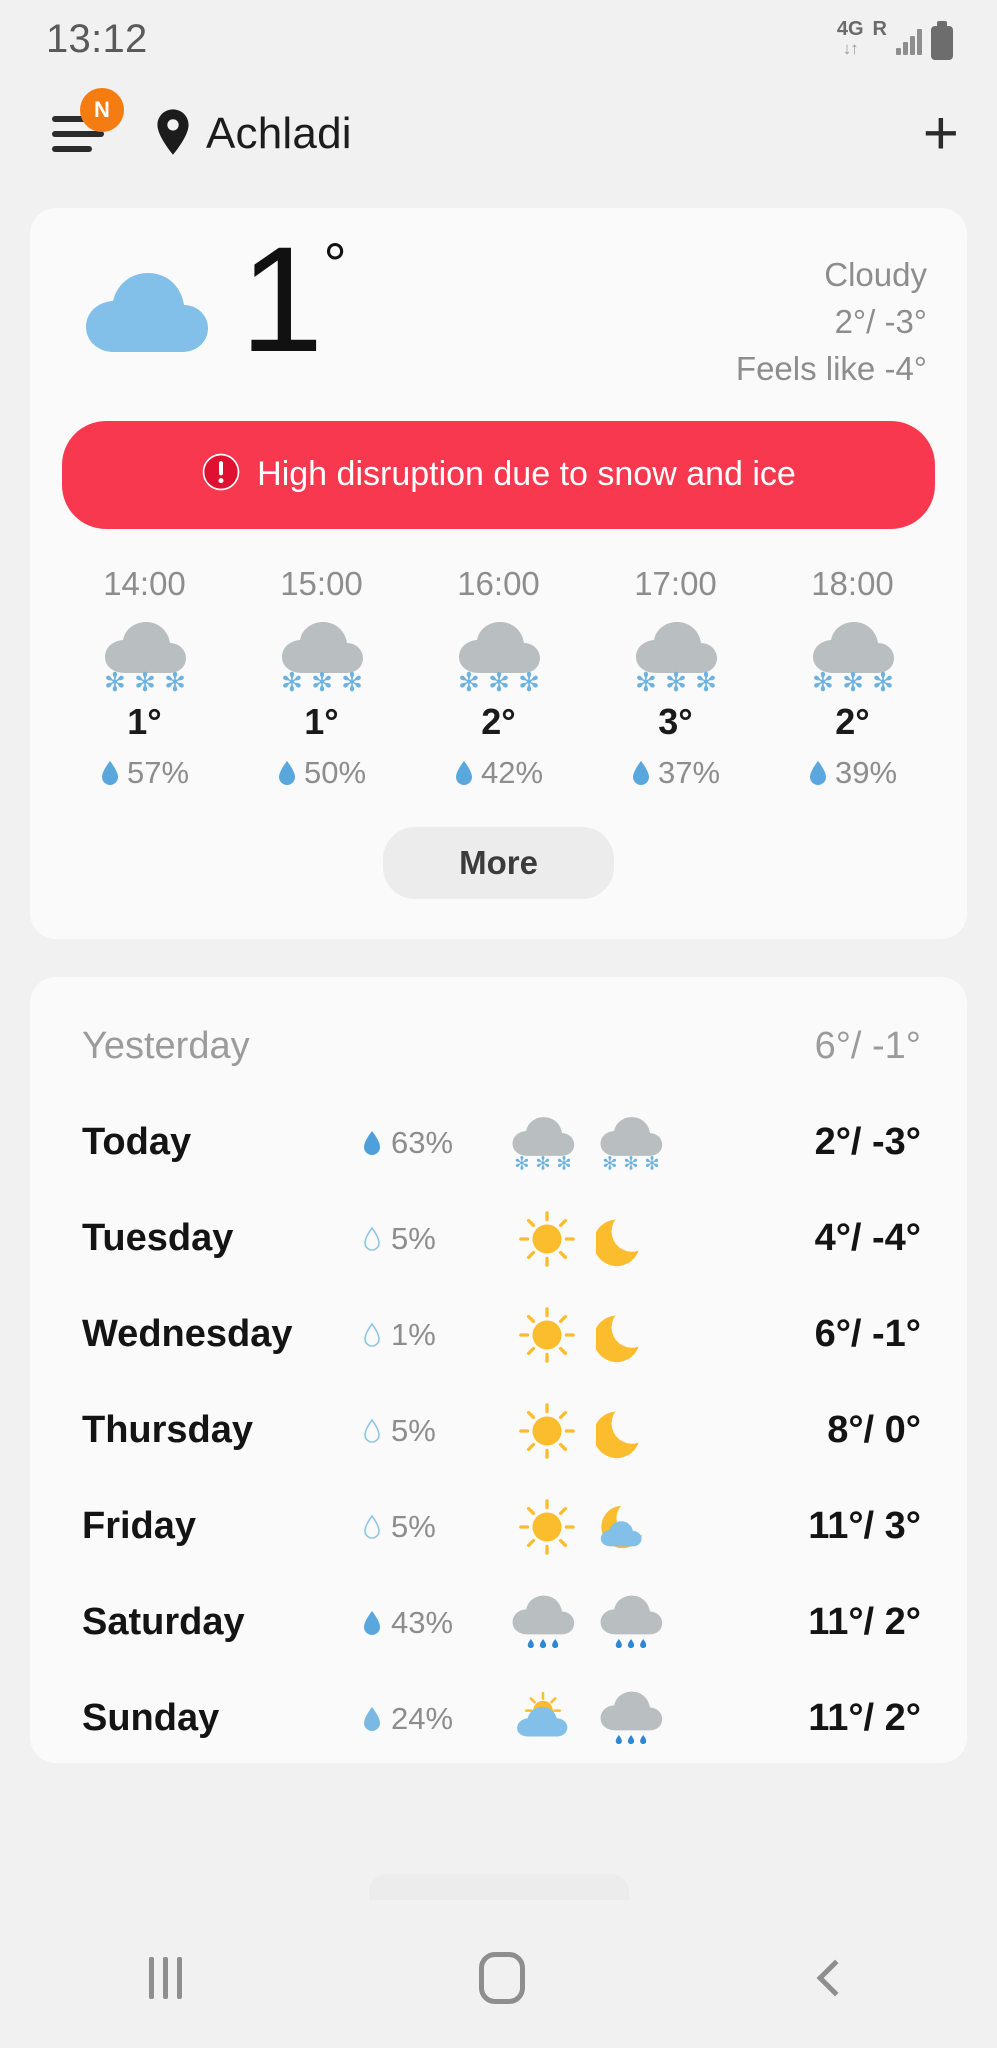  I want to click on table-row: Saturday 43% 11°/ 2°, so click(498, 1623).